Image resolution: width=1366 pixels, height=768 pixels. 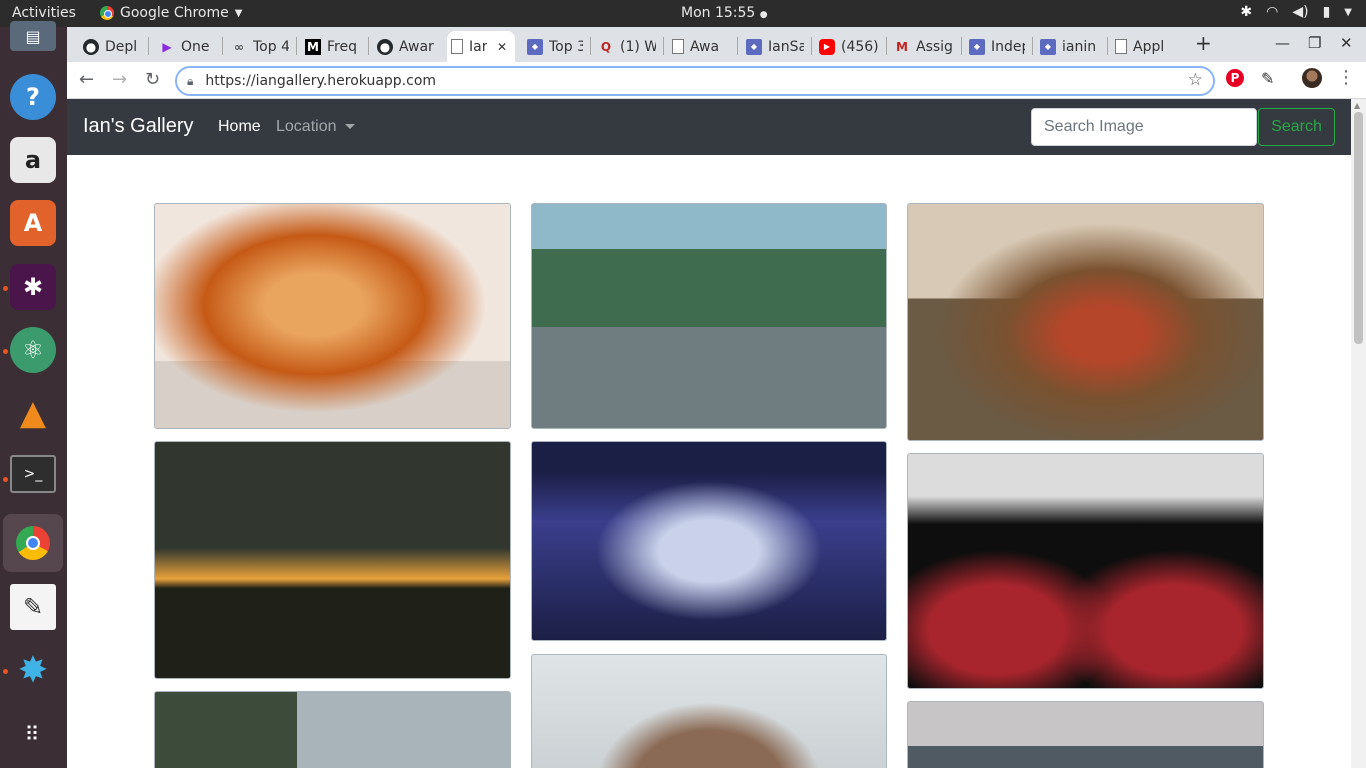 What do you see at coordinates (138, 126) in the screenshot?
I see `site-brand: Ian's Gallery` at bounding box center [138, 126].